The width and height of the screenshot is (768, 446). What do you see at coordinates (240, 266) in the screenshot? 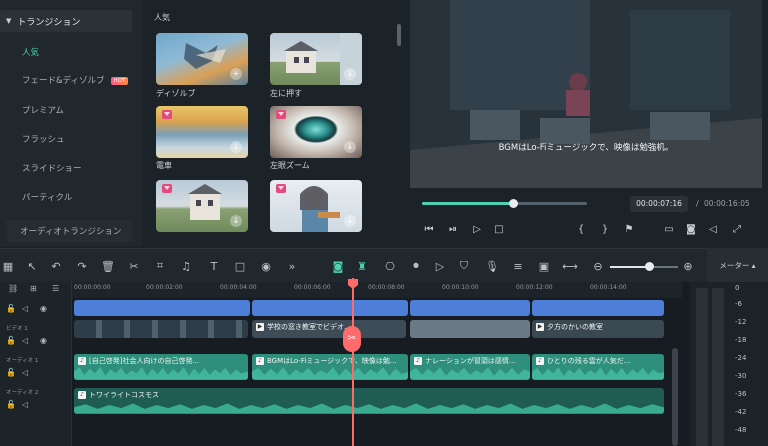
I see `rect-icon: □` at bounding box center [240, 266].